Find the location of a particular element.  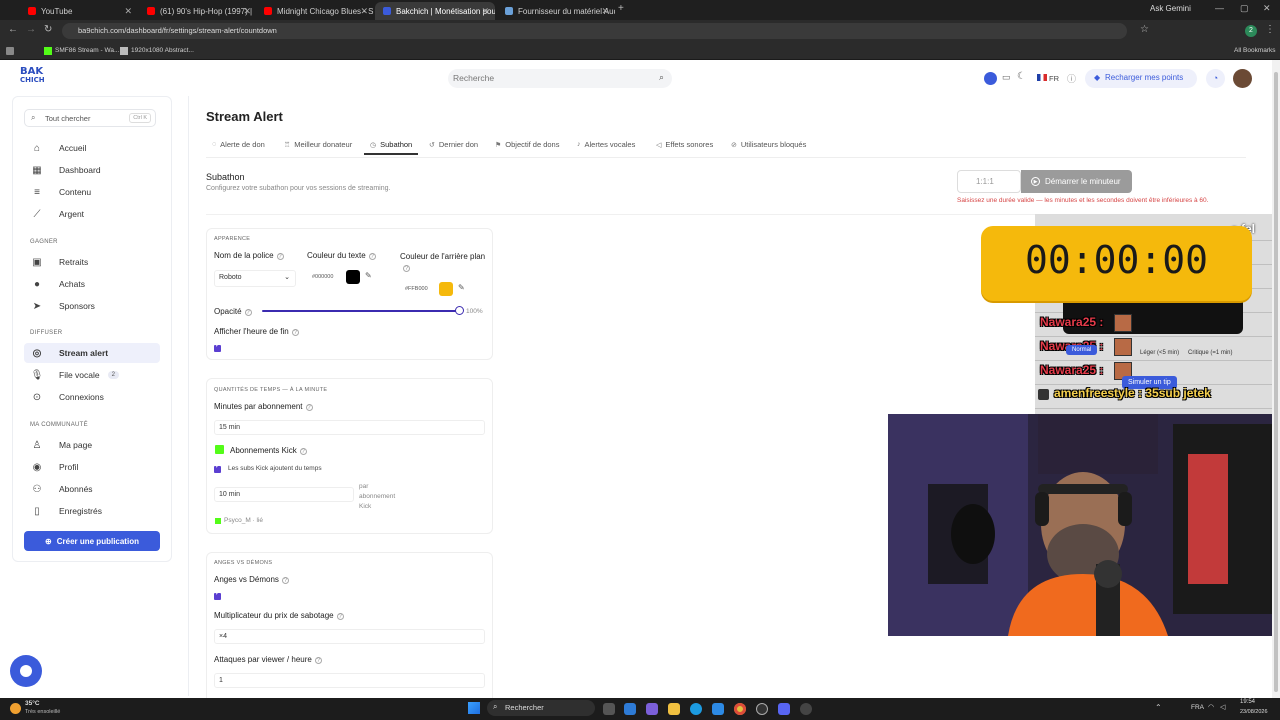

kick-subs-checkbox is located at coordinates (217, 468).